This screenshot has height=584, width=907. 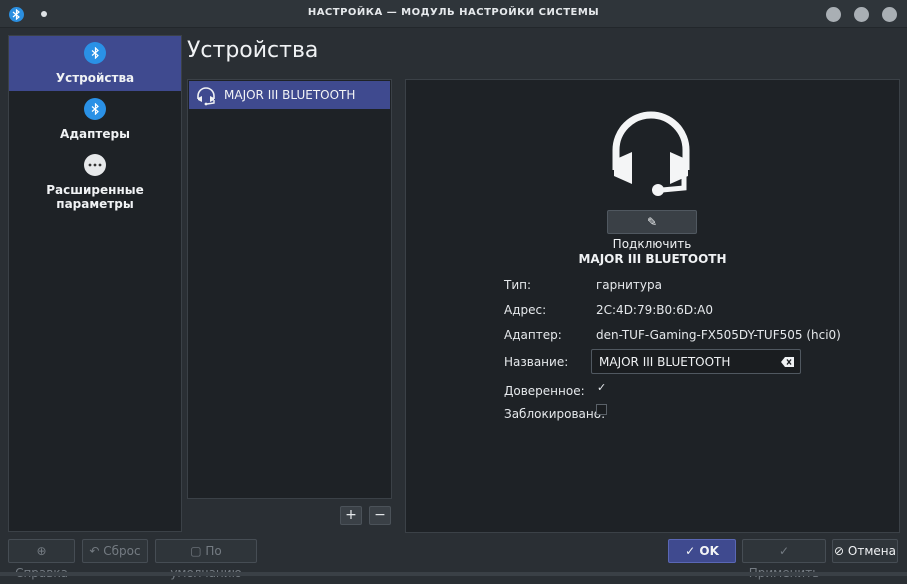 I want to click on pin-icon, so click(x=44, y=14).